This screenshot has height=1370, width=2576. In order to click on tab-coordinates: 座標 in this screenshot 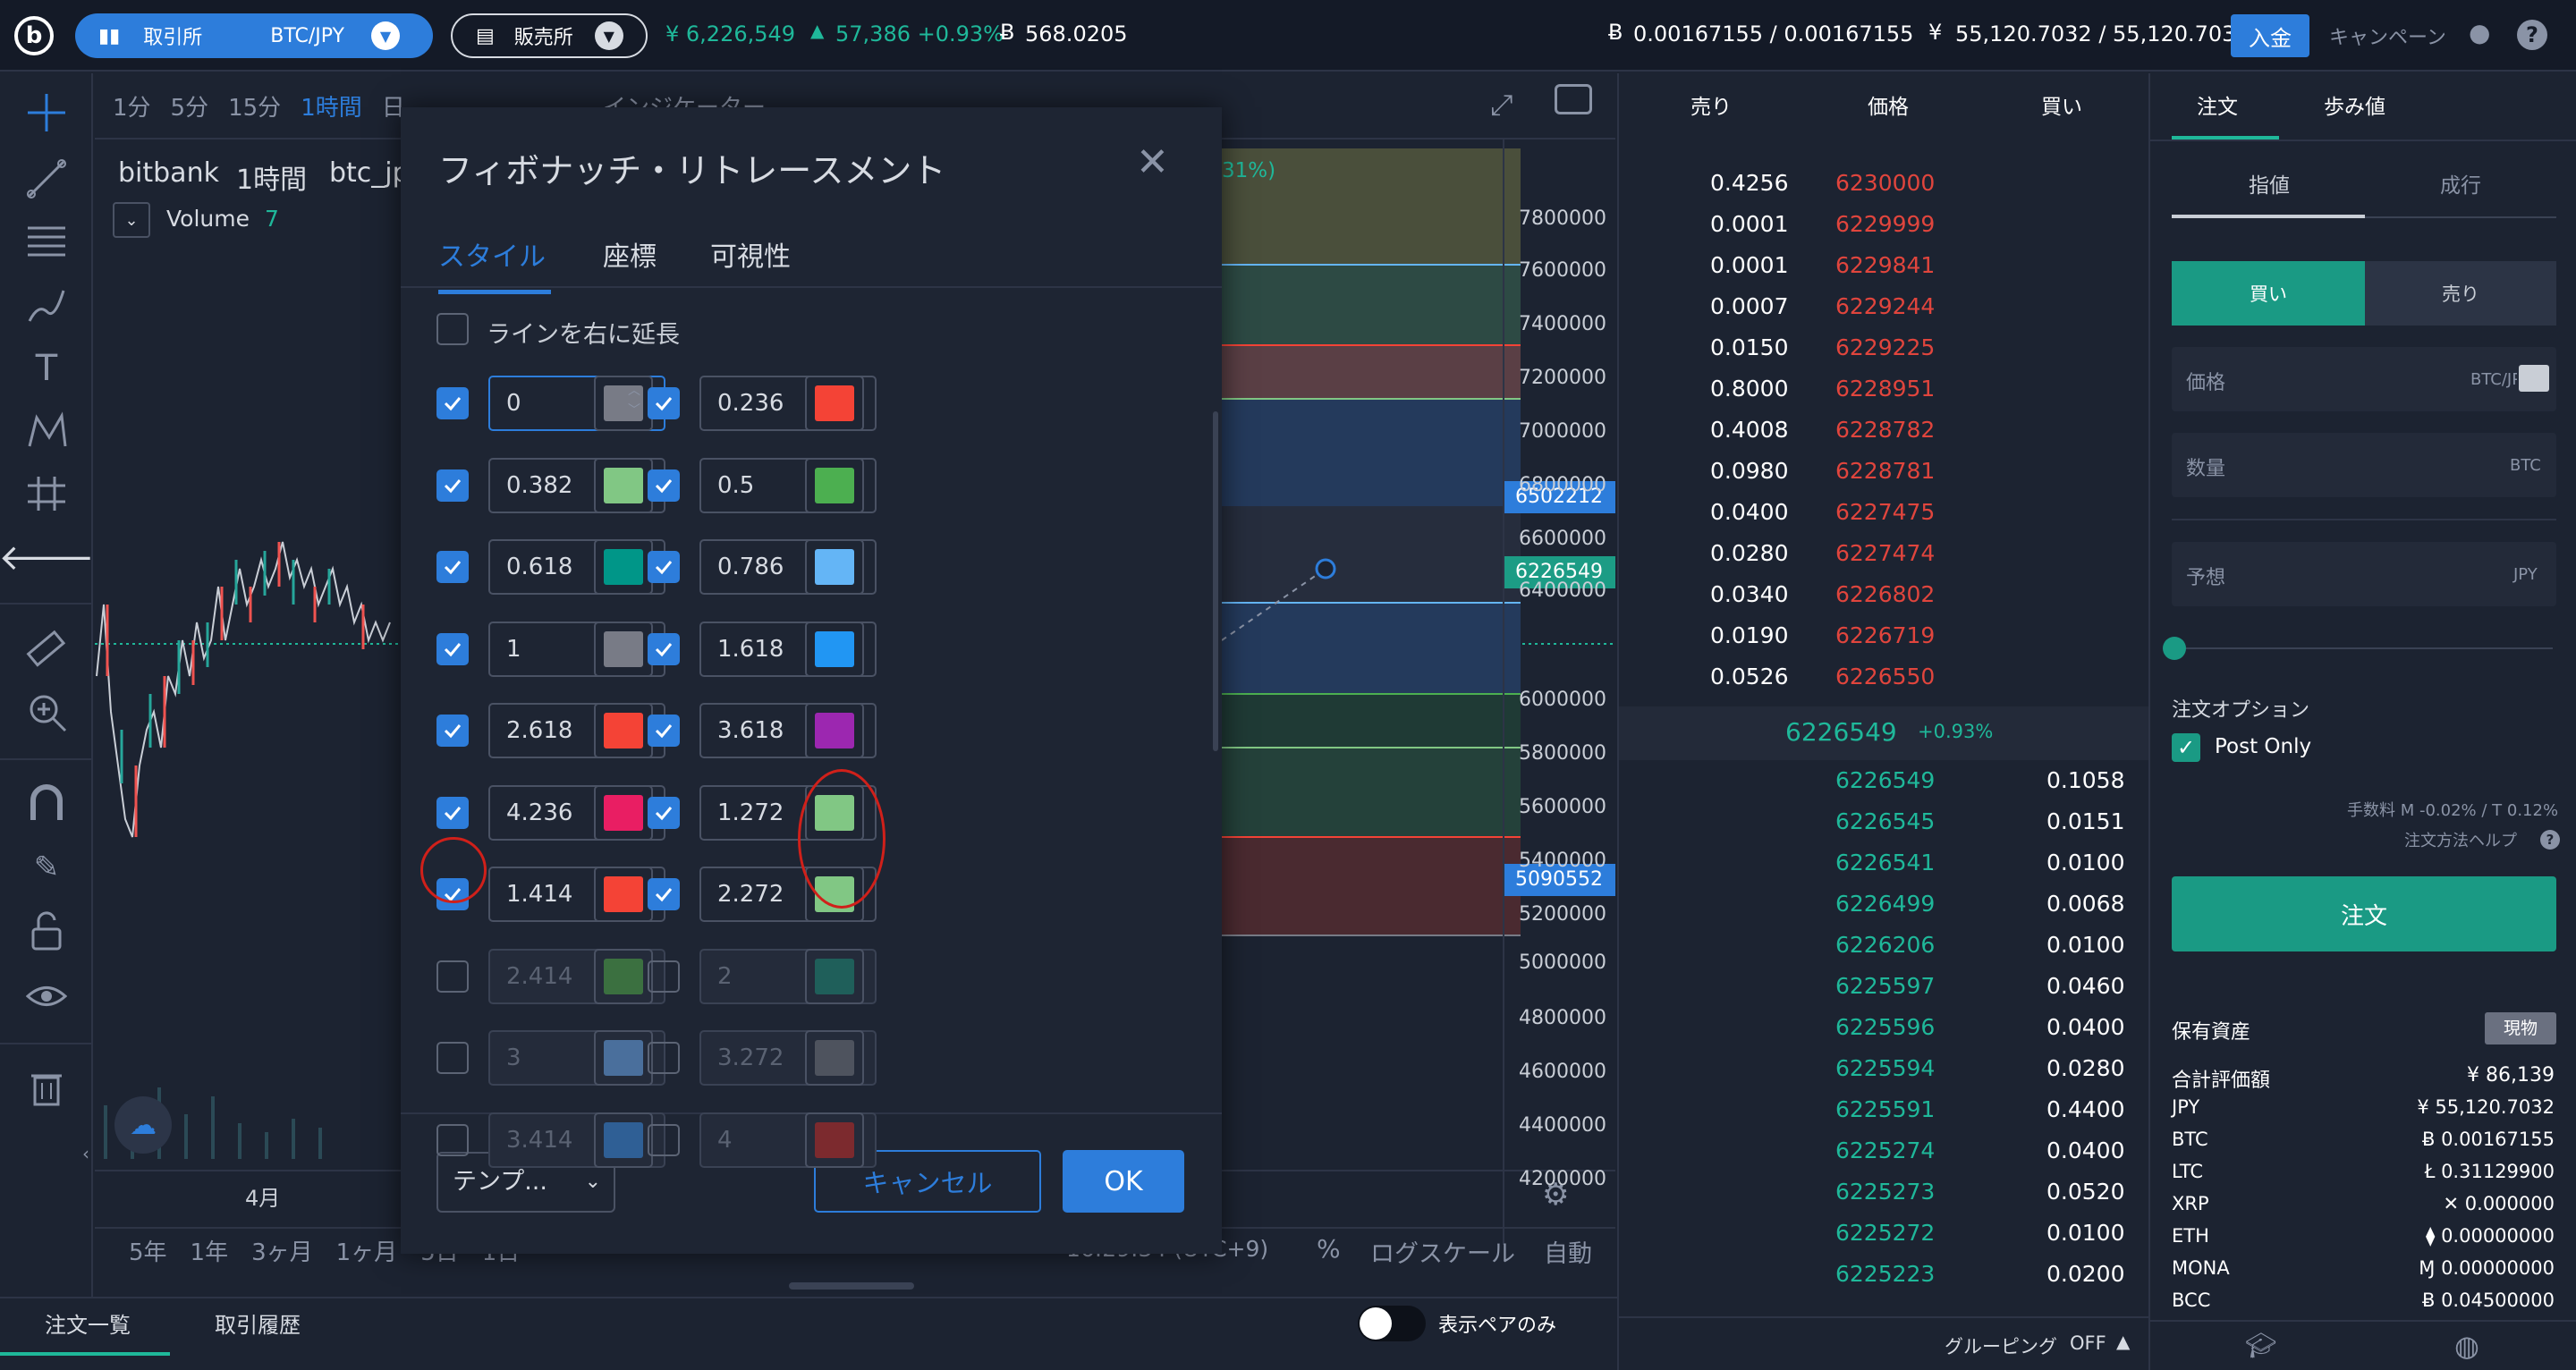, I will do `click(630, 254)`.